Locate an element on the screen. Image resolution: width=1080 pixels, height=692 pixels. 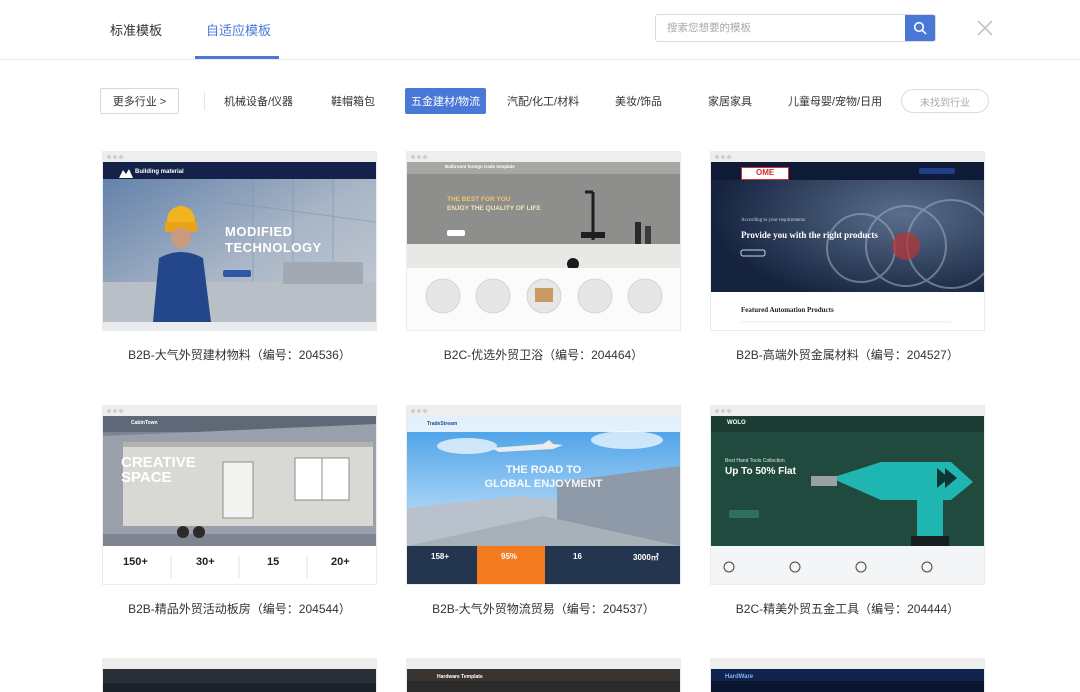
template-caption: B2C-优选外贸卫浴（编号：204464） is located at coordinates (543, 354).